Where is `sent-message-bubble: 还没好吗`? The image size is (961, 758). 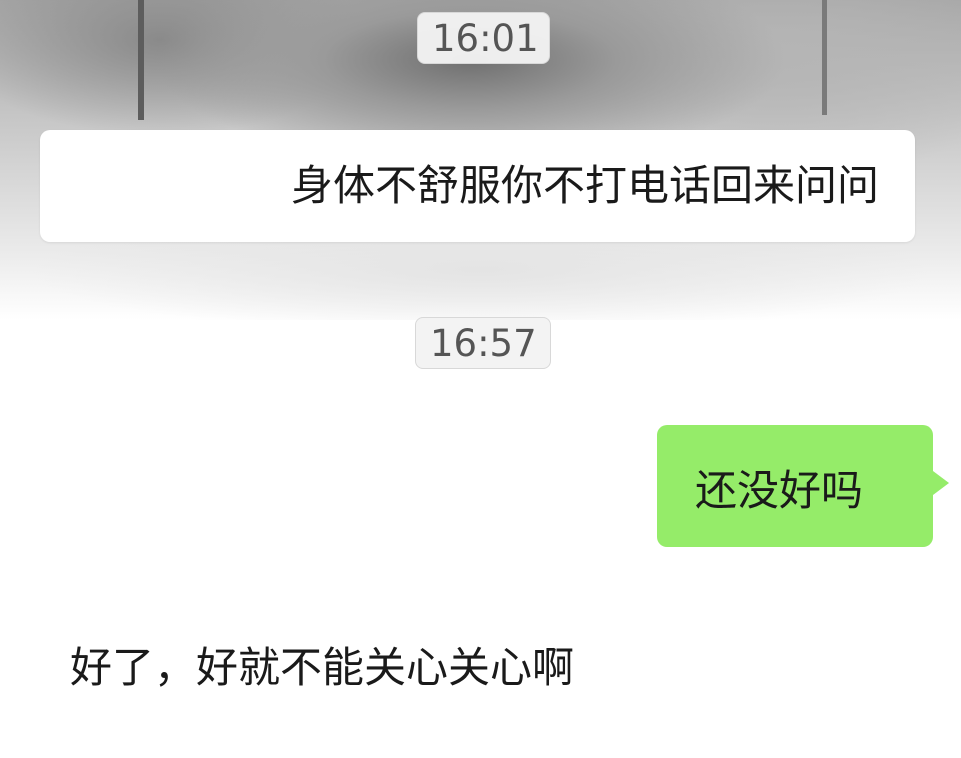 sent-message-bubble: 还没好吗 is located at coordinates (803, 486).